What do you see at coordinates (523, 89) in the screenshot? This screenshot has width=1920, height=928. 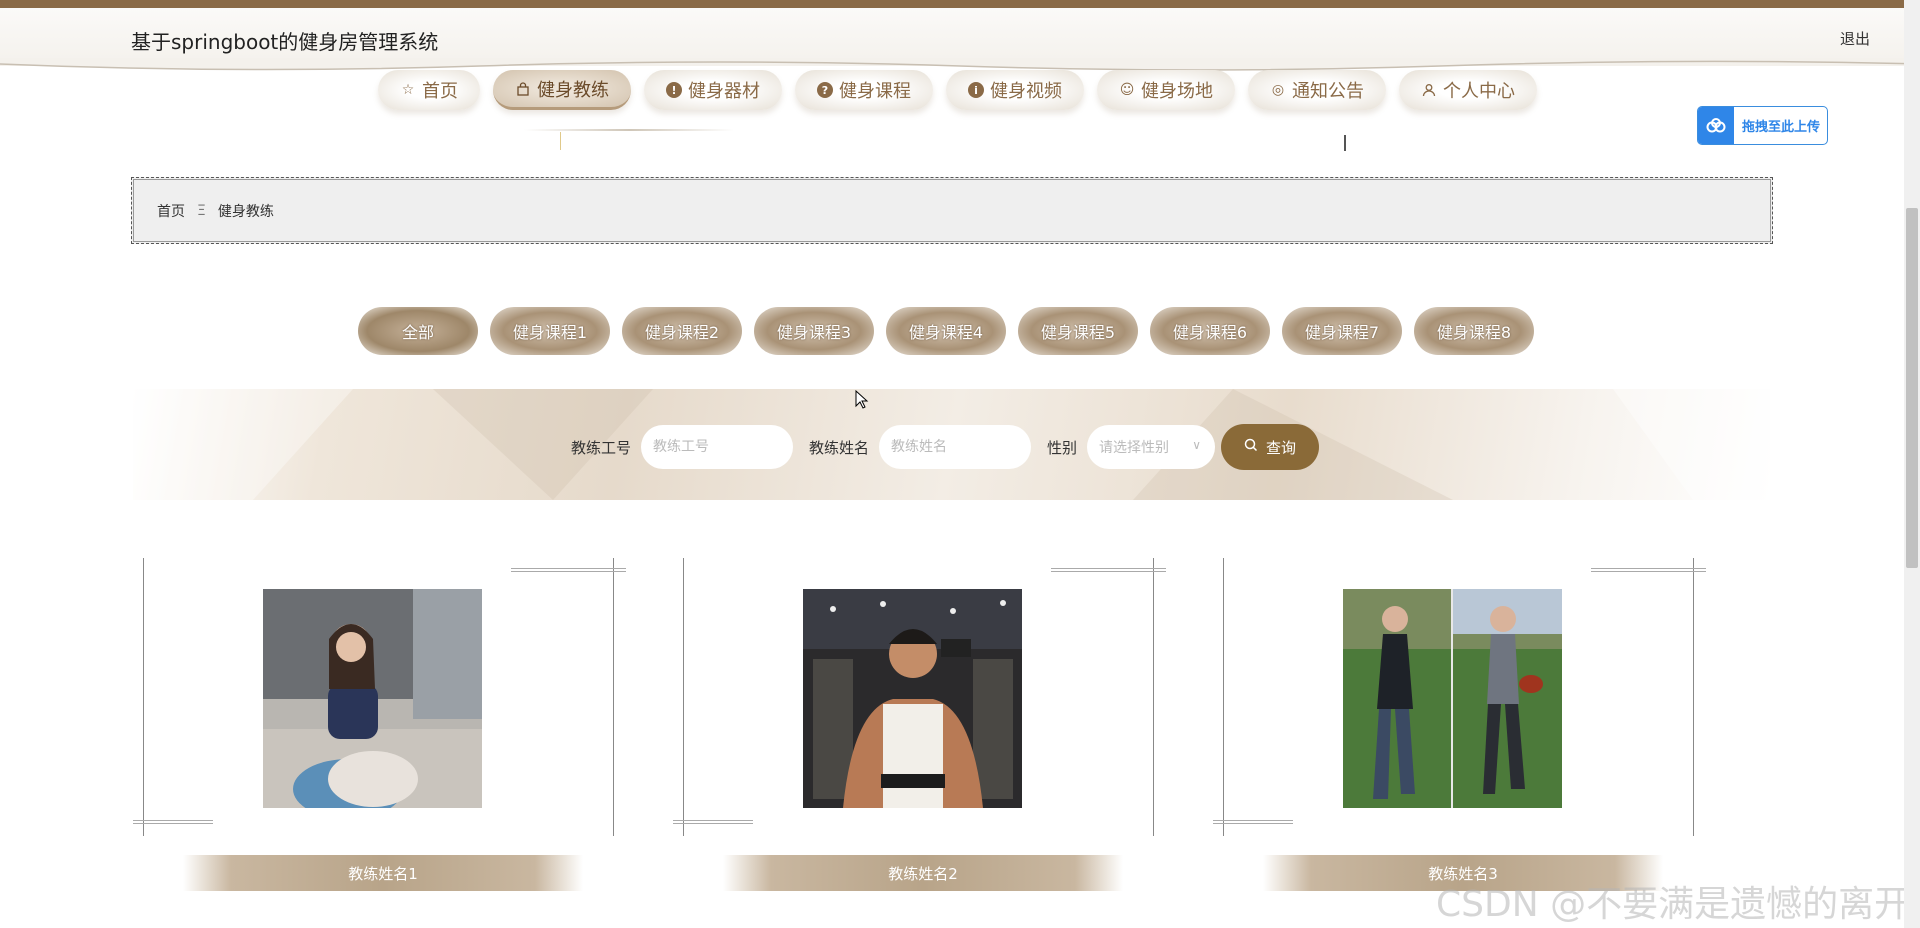 I see `bag-icon` at bounding box center [523, 89].